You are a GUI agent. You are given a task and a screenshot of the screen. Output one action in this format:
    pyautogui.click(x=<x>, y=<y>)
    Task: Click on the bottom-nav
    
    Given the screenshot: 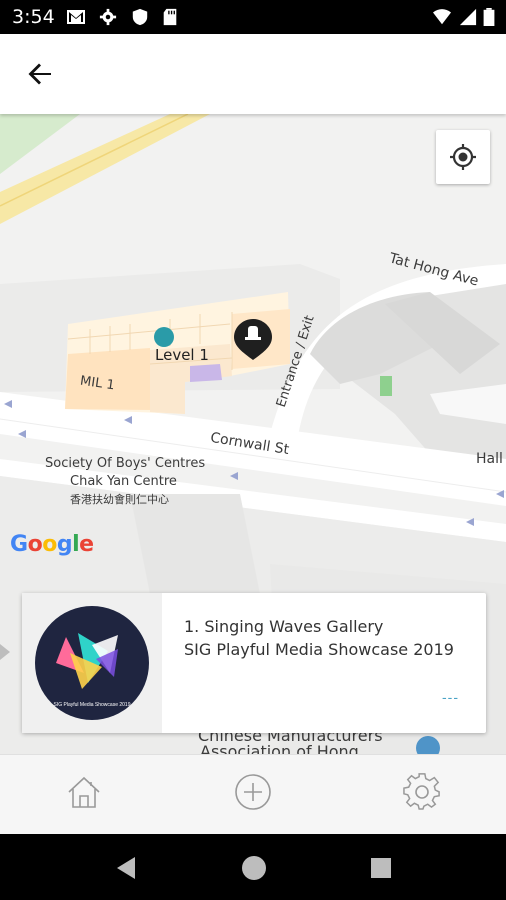 What is the action you would take?
    pyautogui.click(x=253, y=794)
    